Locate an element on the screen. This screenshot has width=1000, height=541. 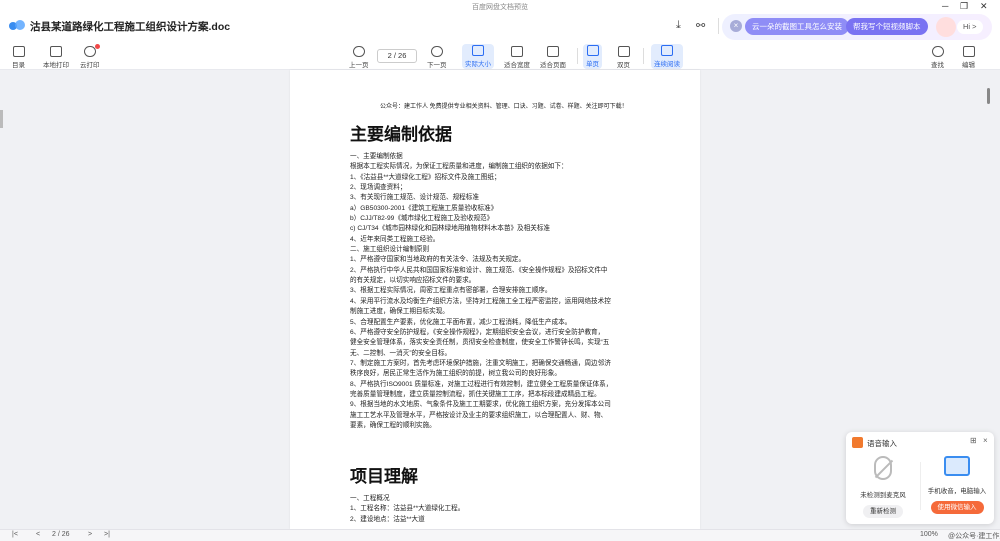
text-line: 一、主要编制依据 is located at coordinates (376, 156).